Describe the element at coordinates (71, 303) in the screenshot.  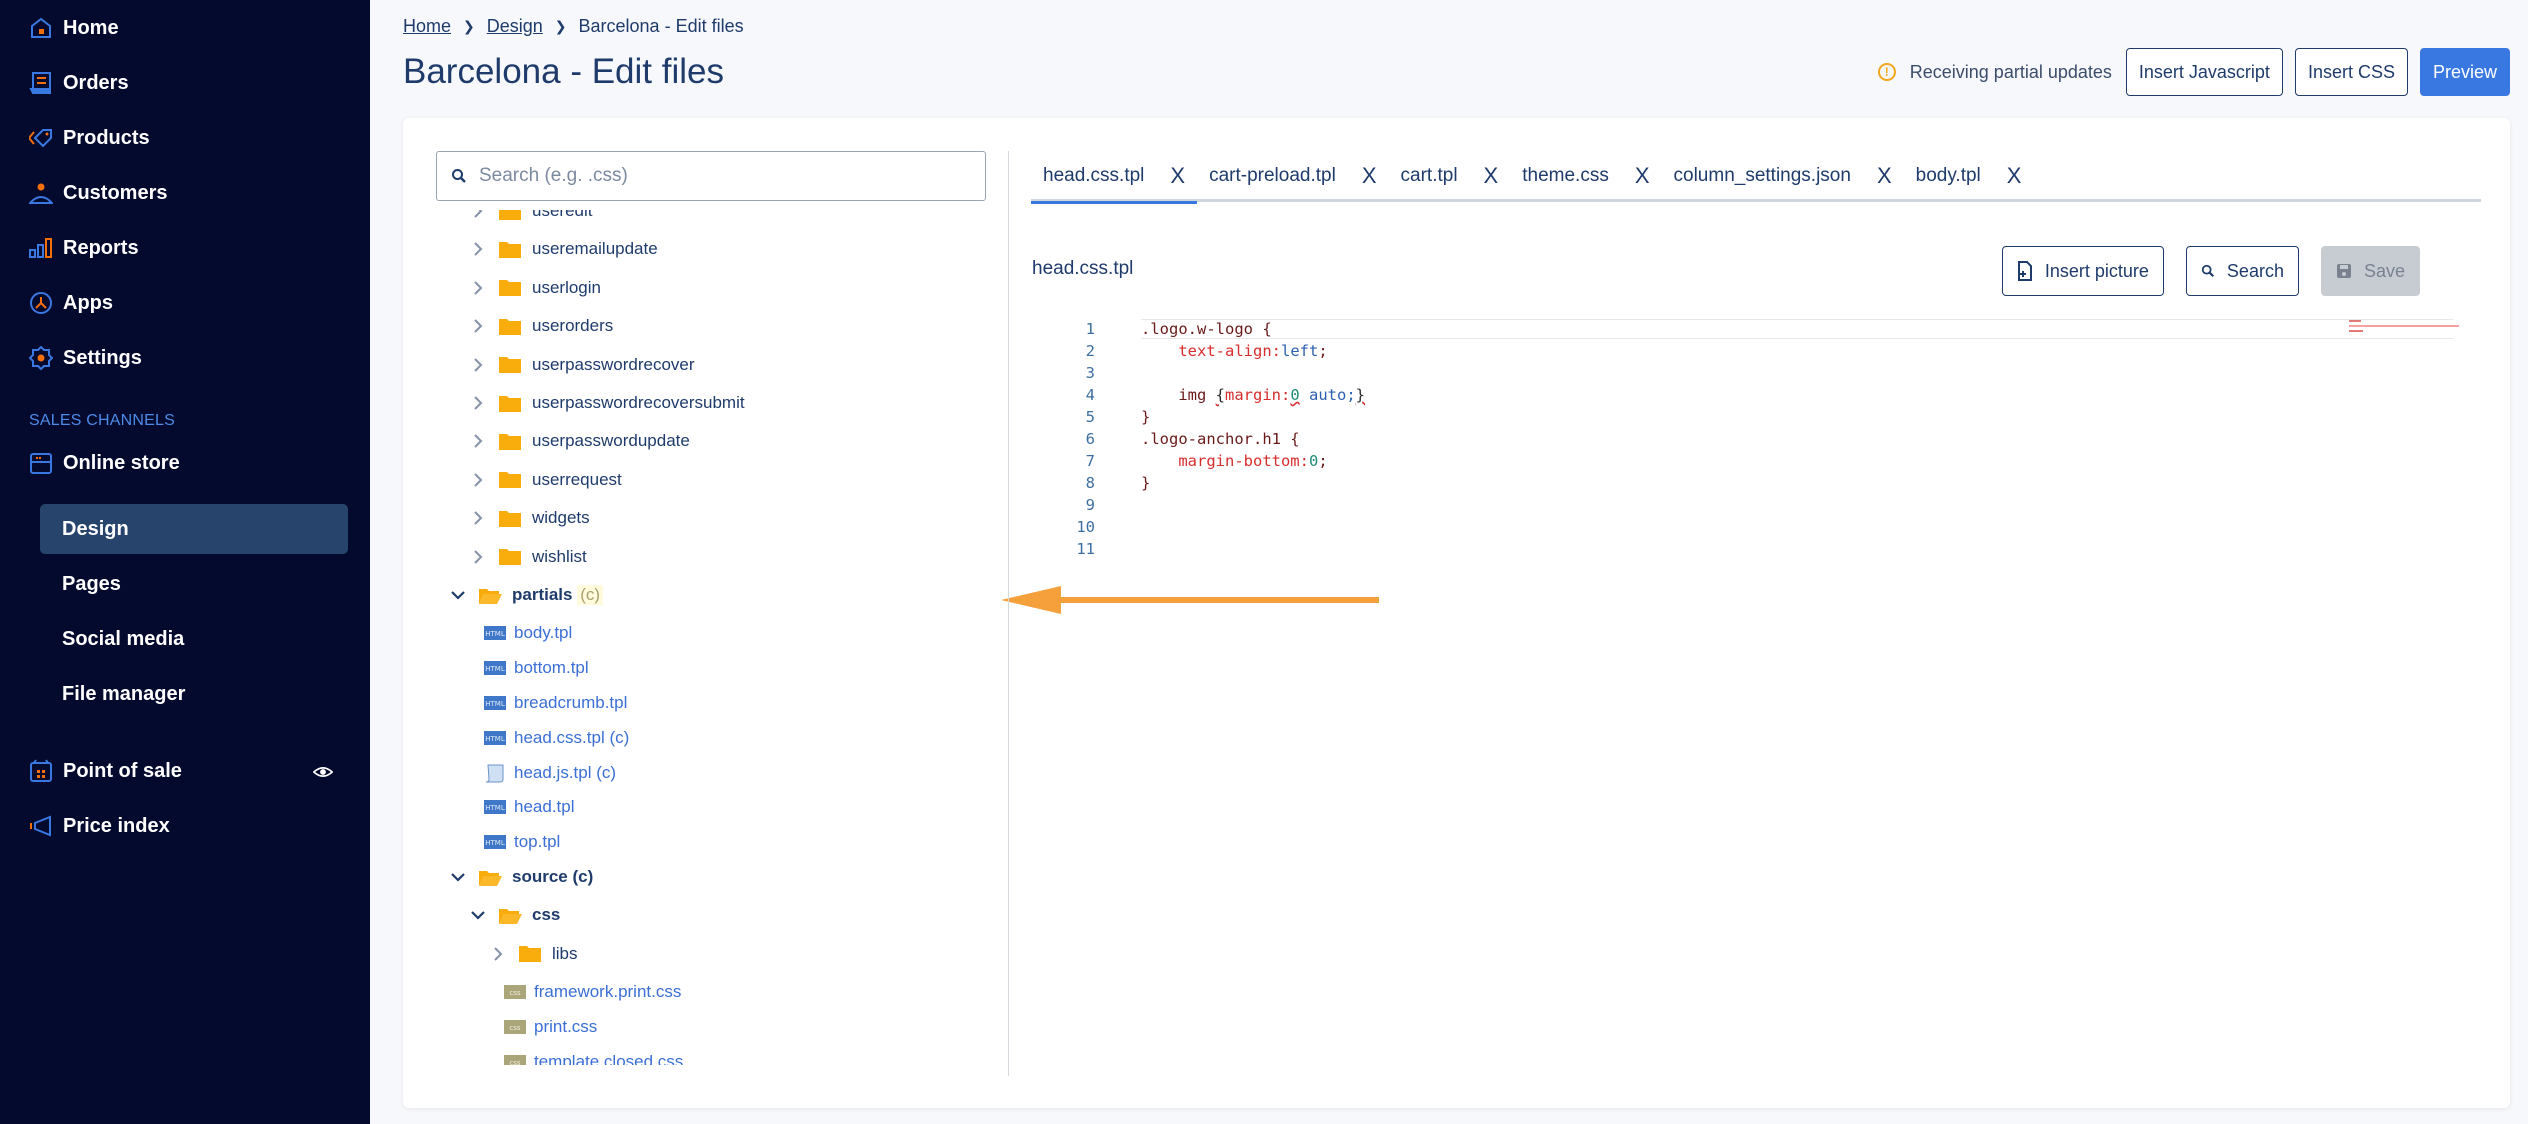
I see `nav-apps: Apps` at that location.